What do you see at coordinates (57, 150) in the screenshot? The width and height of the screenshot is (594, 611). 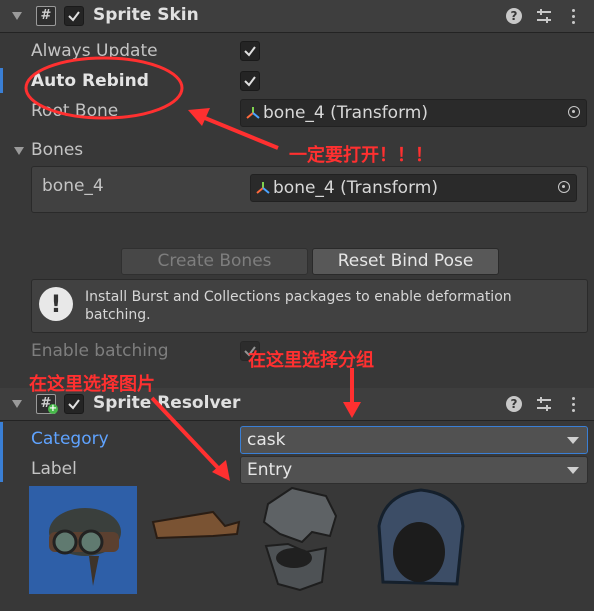 I see `bones-label: Bones` at bounding box center [57, 150].